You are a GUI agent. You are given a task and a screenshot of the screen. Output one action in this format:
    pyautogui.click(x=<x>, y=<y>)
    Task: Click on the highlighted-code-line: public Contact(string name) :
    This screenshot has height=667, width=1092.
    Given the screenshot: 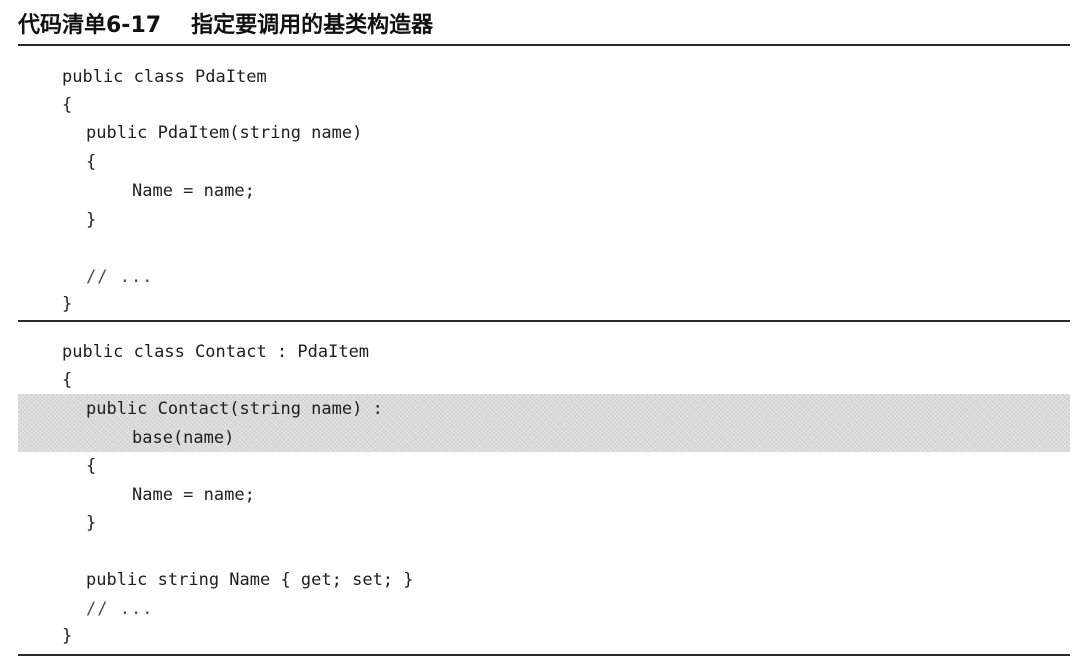 What is the action you would take?
    pyautogui.click(x=234, y=409)
    